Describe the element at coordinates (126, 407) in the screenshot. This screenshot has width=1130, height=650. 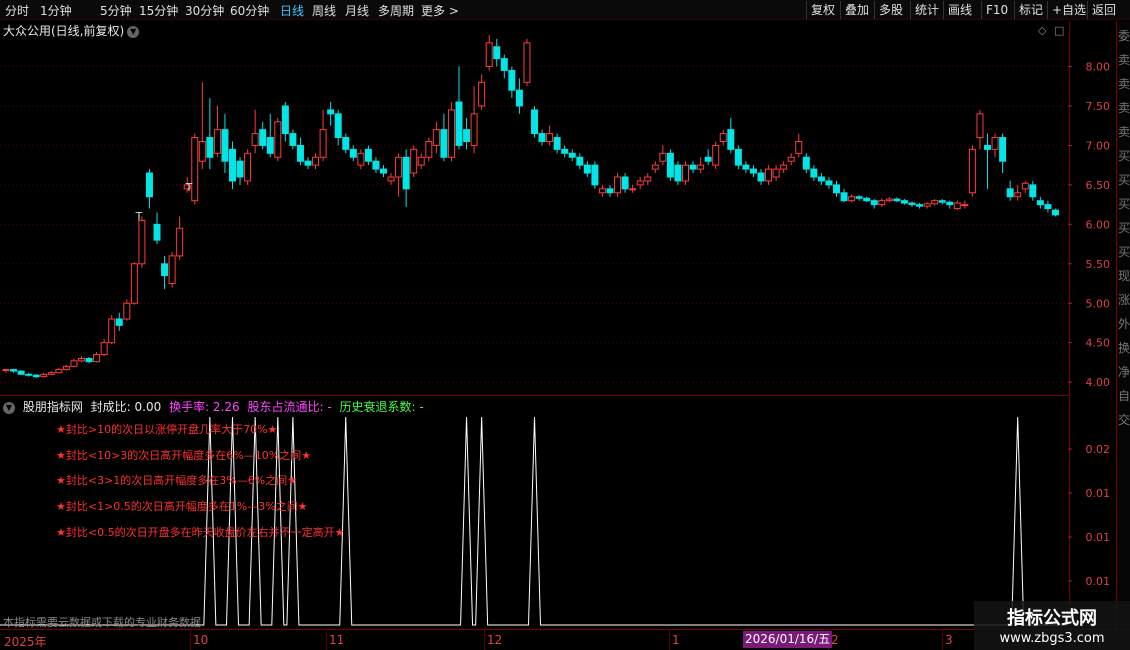
I see `seal-ratio: 封成比: 0.00` at that location.